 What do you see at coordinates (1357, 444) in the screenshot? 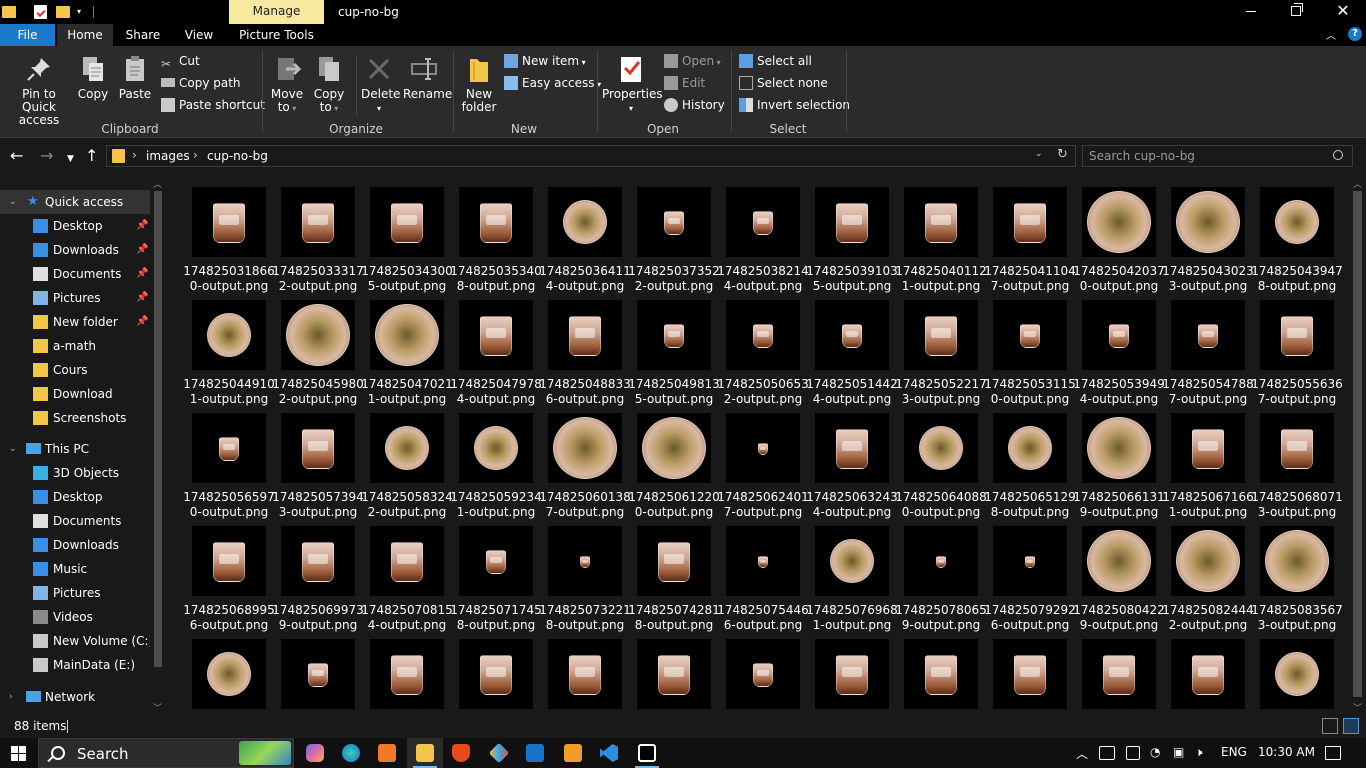
I see `file-list-scrollbar-thumb` at bounding box center [1357, 444].